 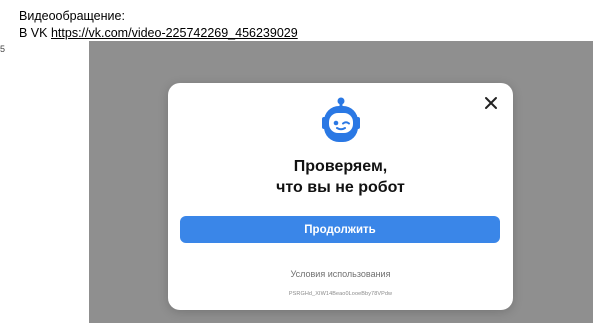 I want to click on robot-winking-icon, so click(x=341, y=122).